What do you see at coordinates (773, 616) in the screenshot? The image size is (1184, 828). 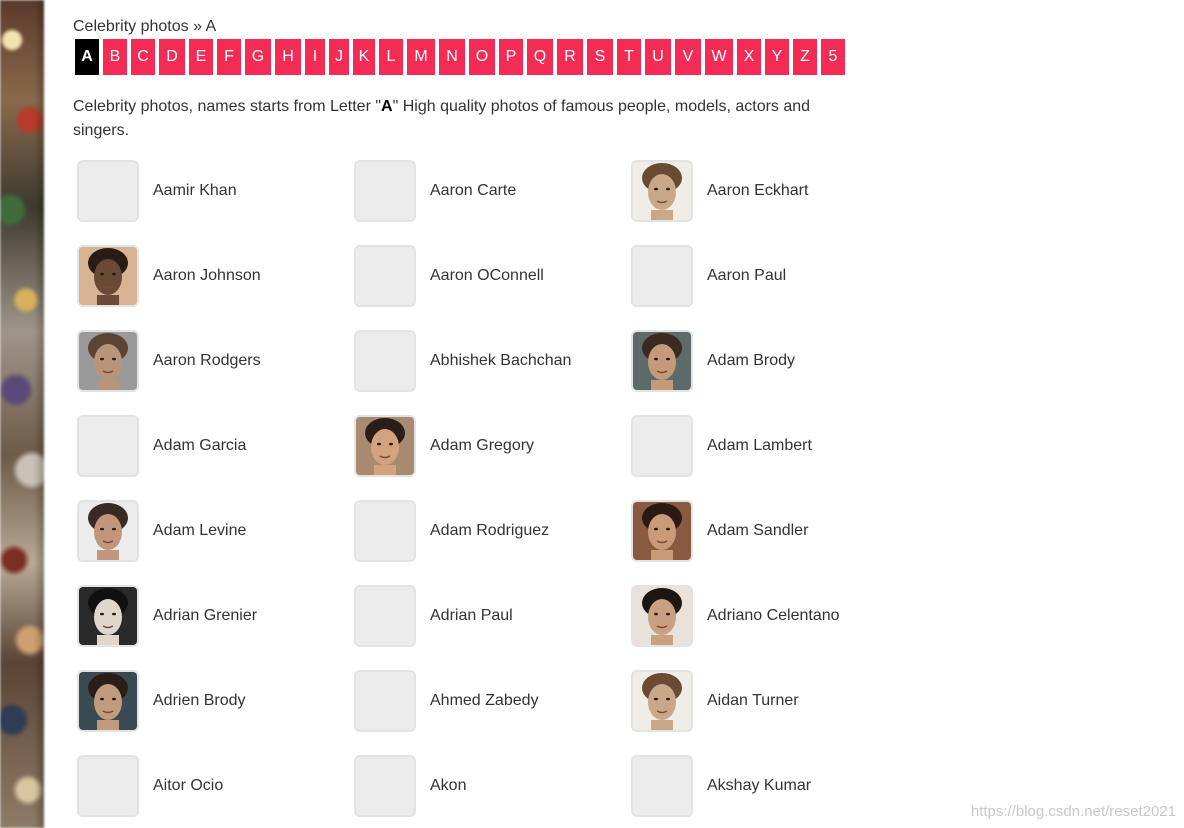 I see `celebrity-name: Adriano Celentano` at bounding box center [773, 616].